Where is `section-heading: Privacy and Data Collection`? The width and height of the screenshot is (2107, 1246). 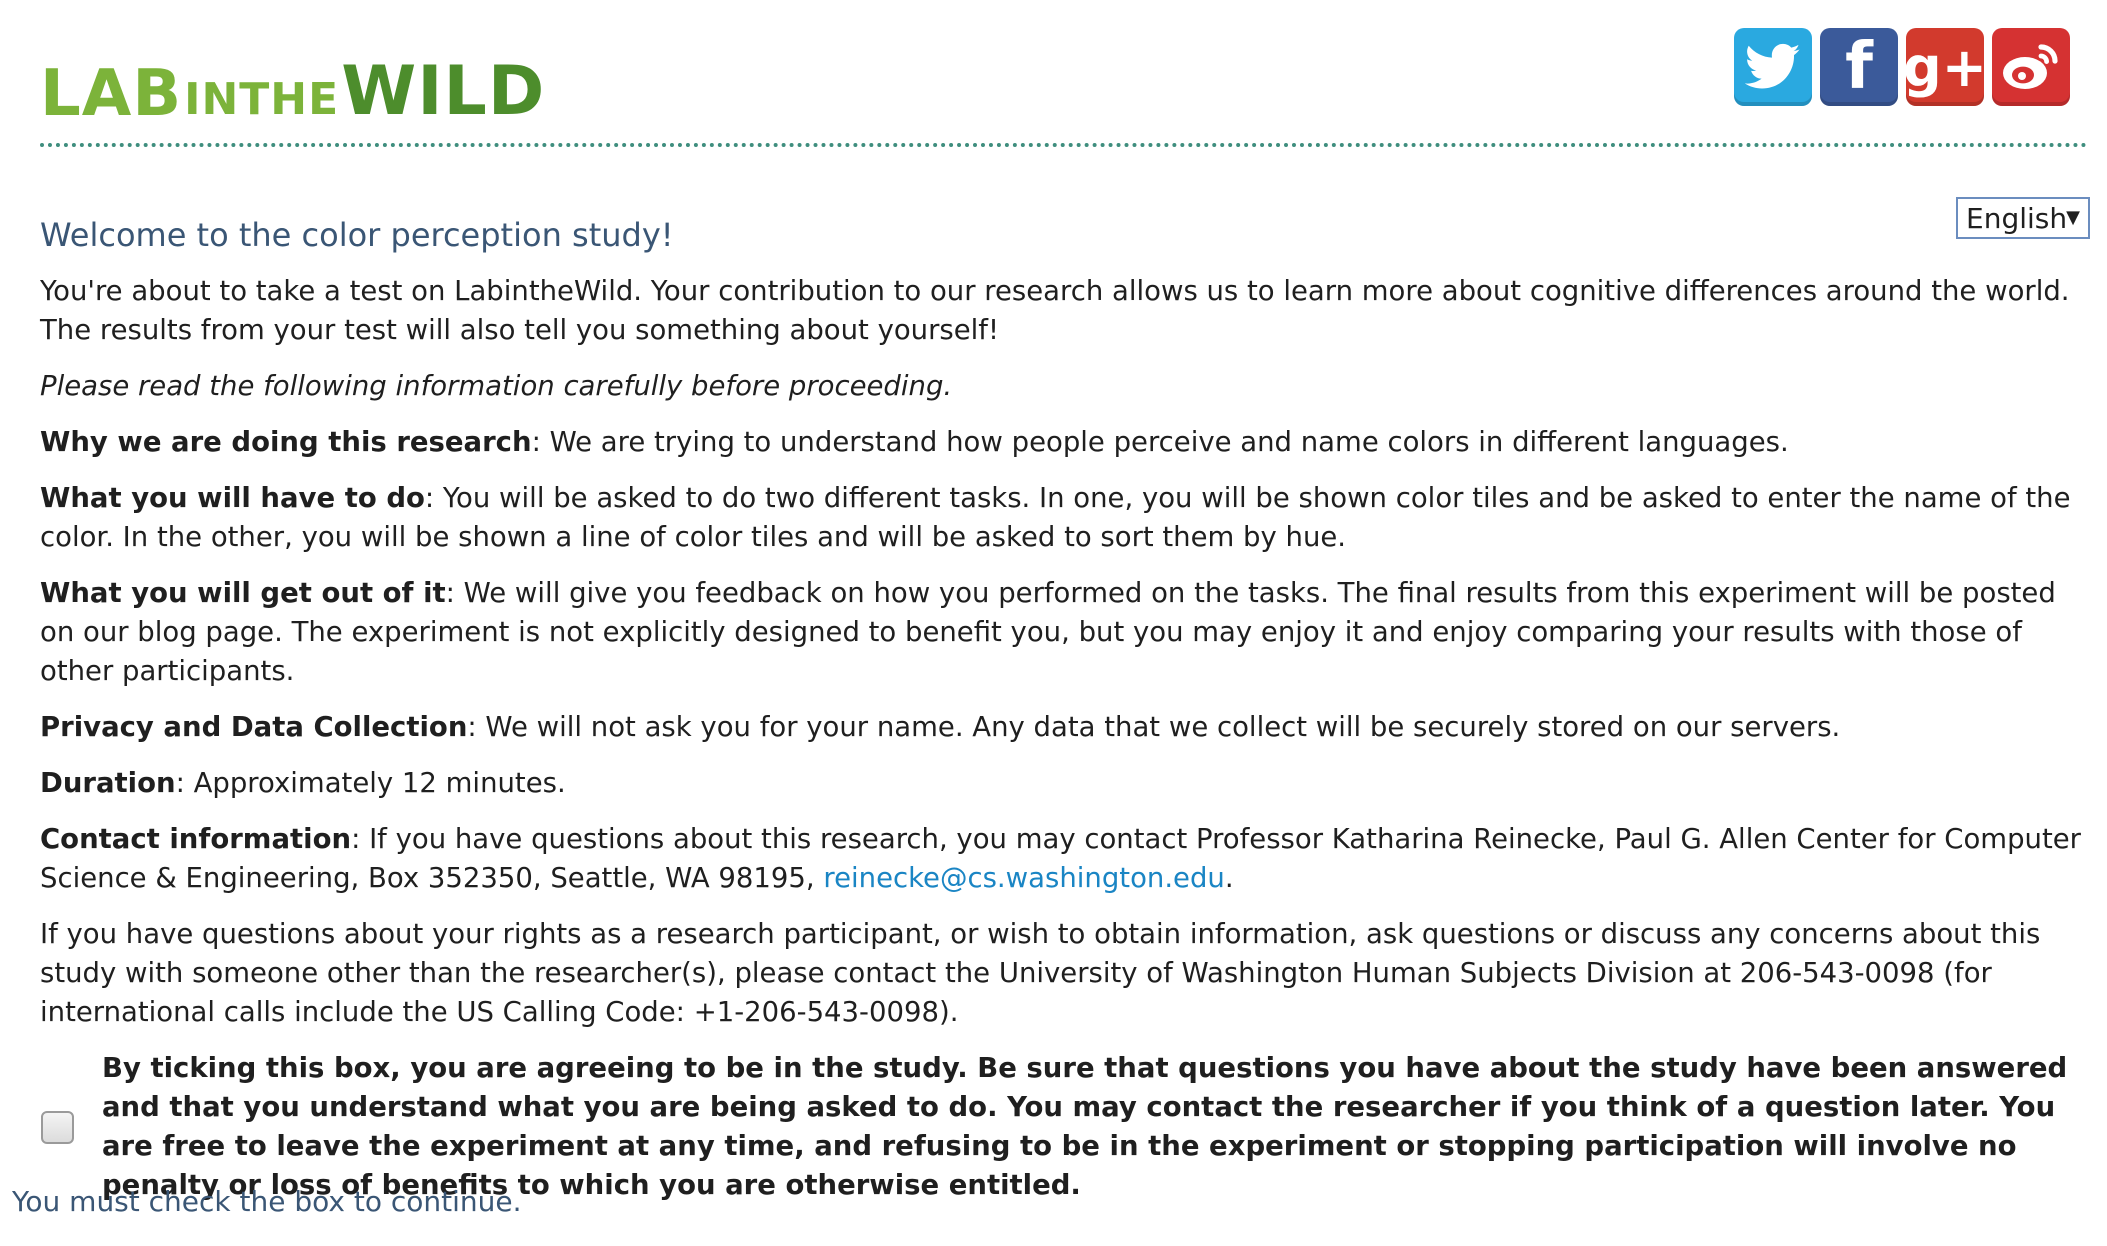 section-heading: Privacy and Data Collection is located at coordinates (254, 727).